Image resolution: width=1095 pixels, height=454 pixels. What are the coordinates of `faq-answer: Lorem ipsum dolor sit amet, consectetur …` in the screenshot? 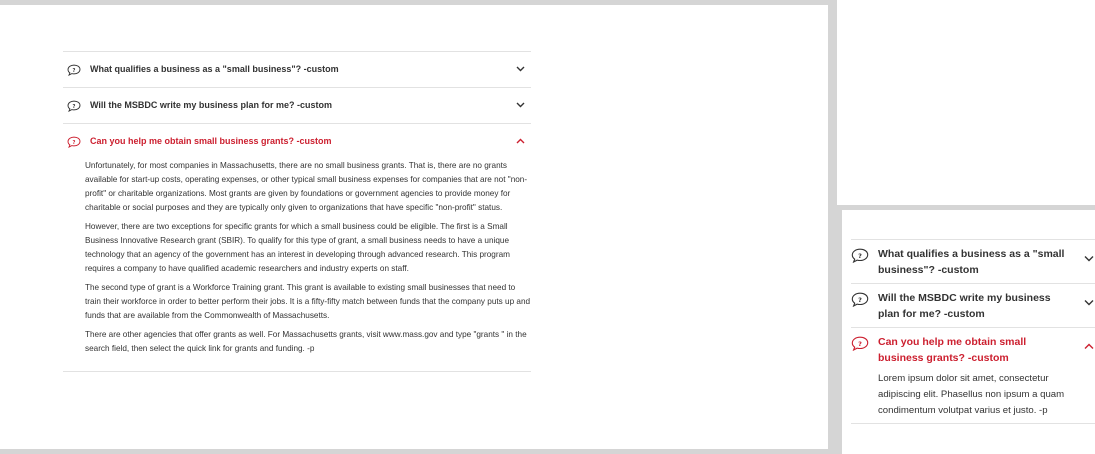 It's located at (973, 397).